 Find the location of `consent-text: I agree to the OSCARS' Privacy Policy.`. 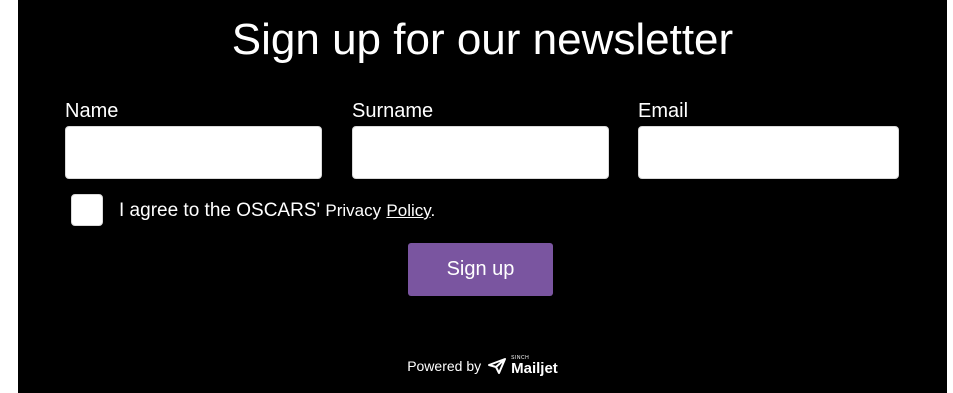

consent-text: I agree to the OSCARS' Privacy Policy. is located at coordinates (277, 211).